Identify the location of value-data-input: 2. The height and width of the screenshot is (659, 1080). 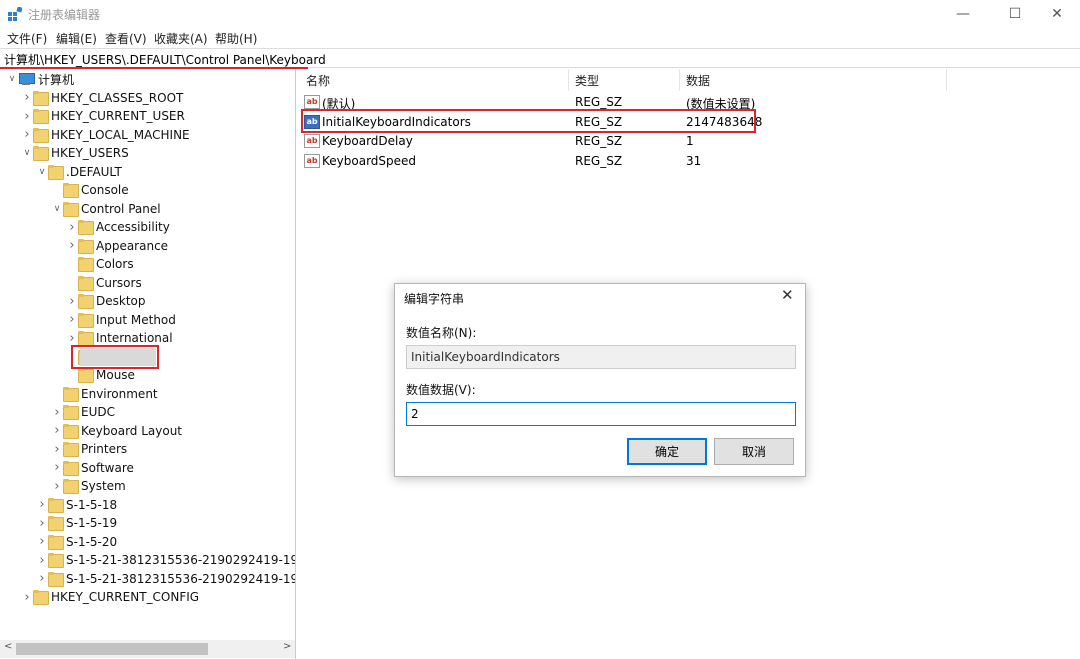
(601, 414).